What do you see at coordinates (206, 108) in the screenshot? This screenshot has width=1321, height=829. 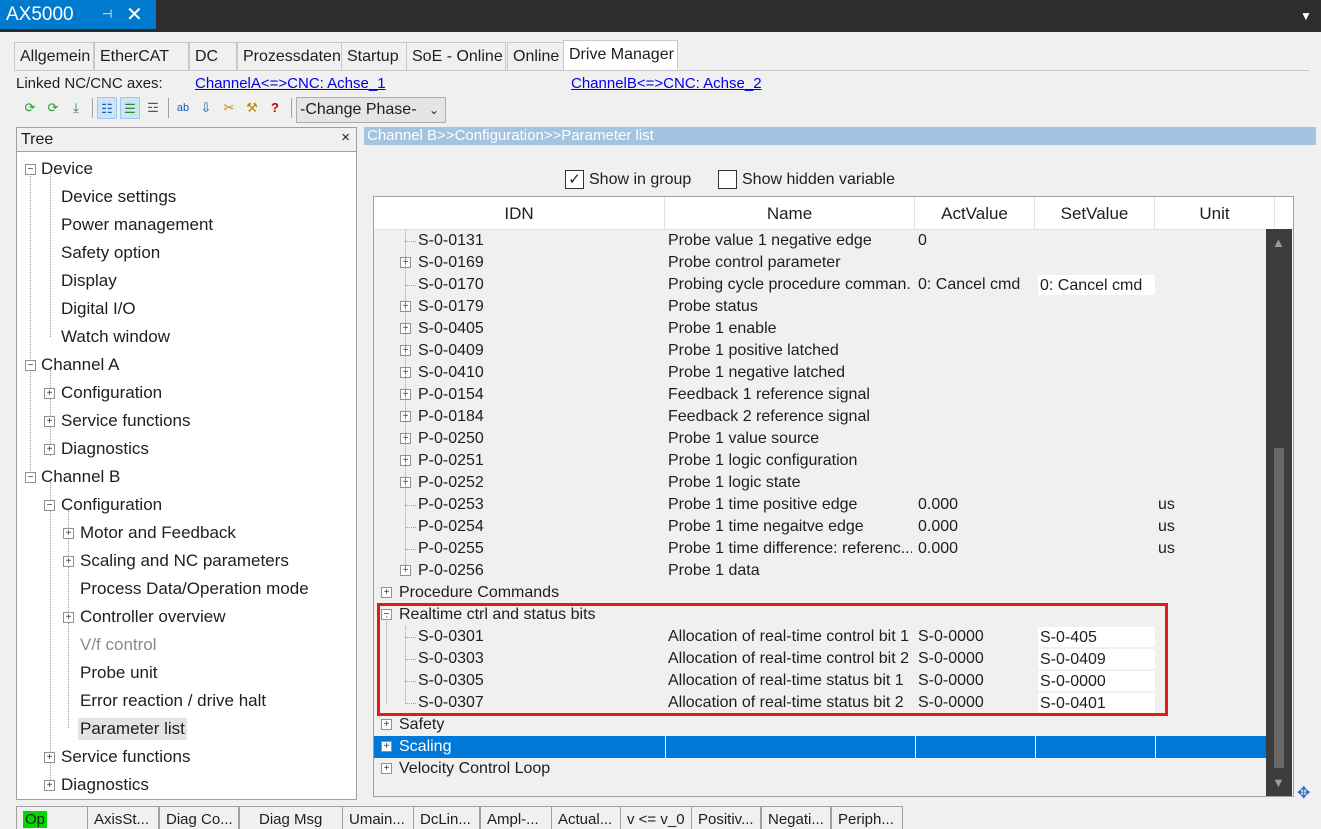 I see `sort-down-icon: ⇩` at bounding box center [206, 108].